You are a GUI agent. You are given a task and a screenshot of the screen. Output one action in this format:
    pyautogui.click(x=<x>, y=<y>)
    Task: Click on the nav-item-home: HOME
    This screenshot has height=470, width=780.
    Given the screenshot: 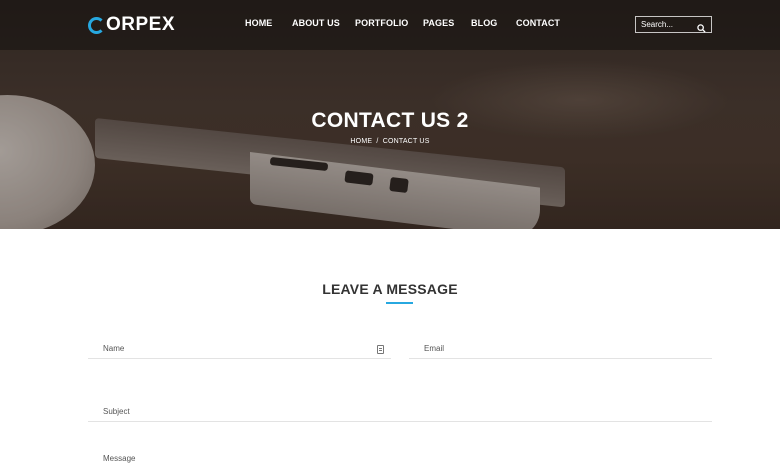 What is the action you would take?
    pyautogui.click(x=258, y=23)
    